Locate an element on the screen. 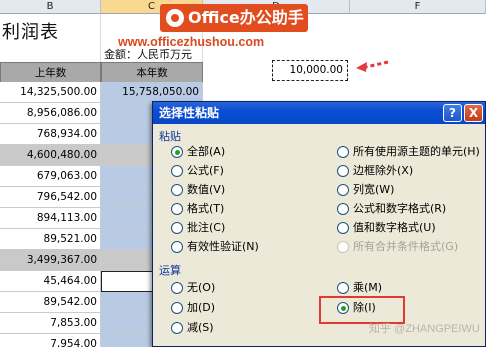  column-header-f: F is located at coordinates (418, 7).